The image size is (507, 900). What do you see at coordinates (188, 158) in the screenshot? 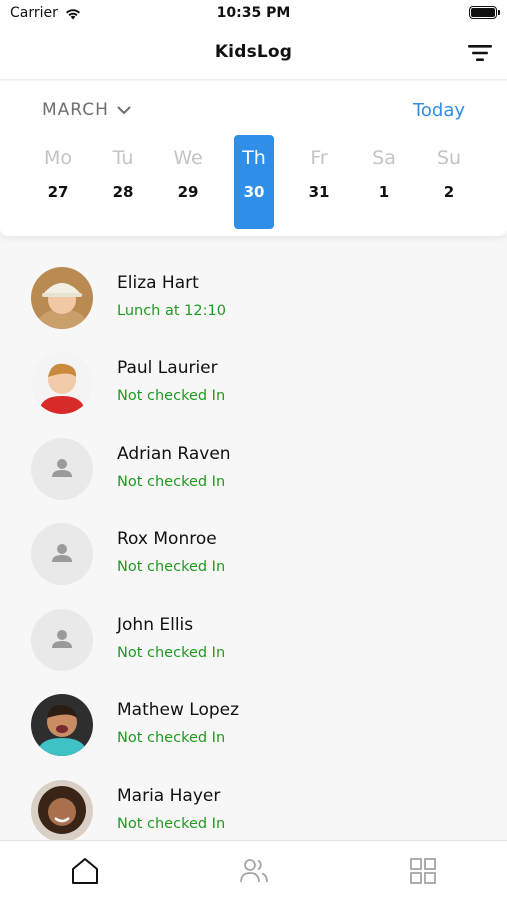
I see `day-of-week: We` at bounding box center [188, 158].